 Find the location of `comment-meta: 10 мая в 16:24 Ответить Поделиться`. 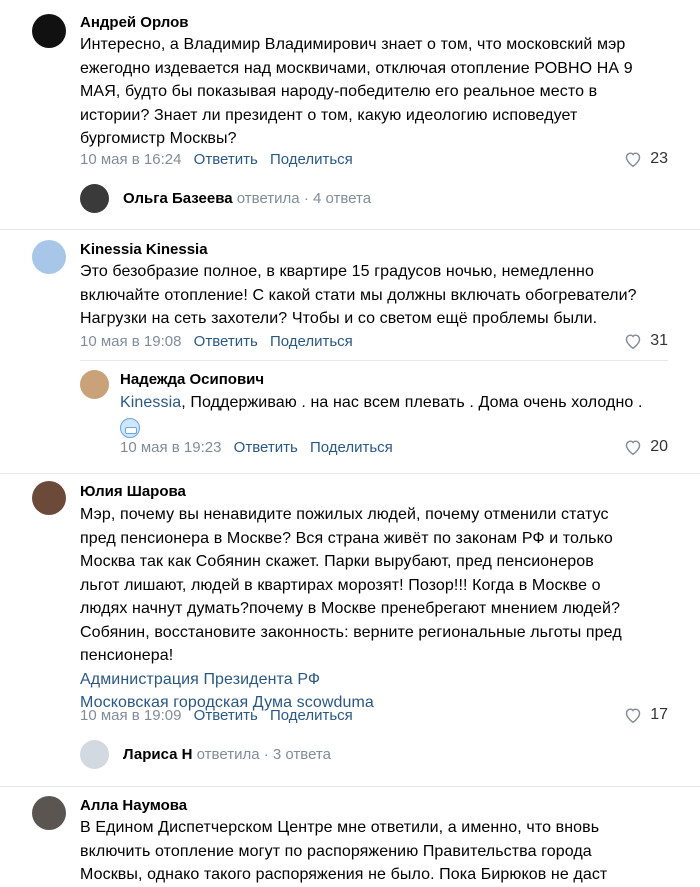

comment-meta: 10 мая в 16:24 Ответить Поделиться is located at coordinates (220, 159).